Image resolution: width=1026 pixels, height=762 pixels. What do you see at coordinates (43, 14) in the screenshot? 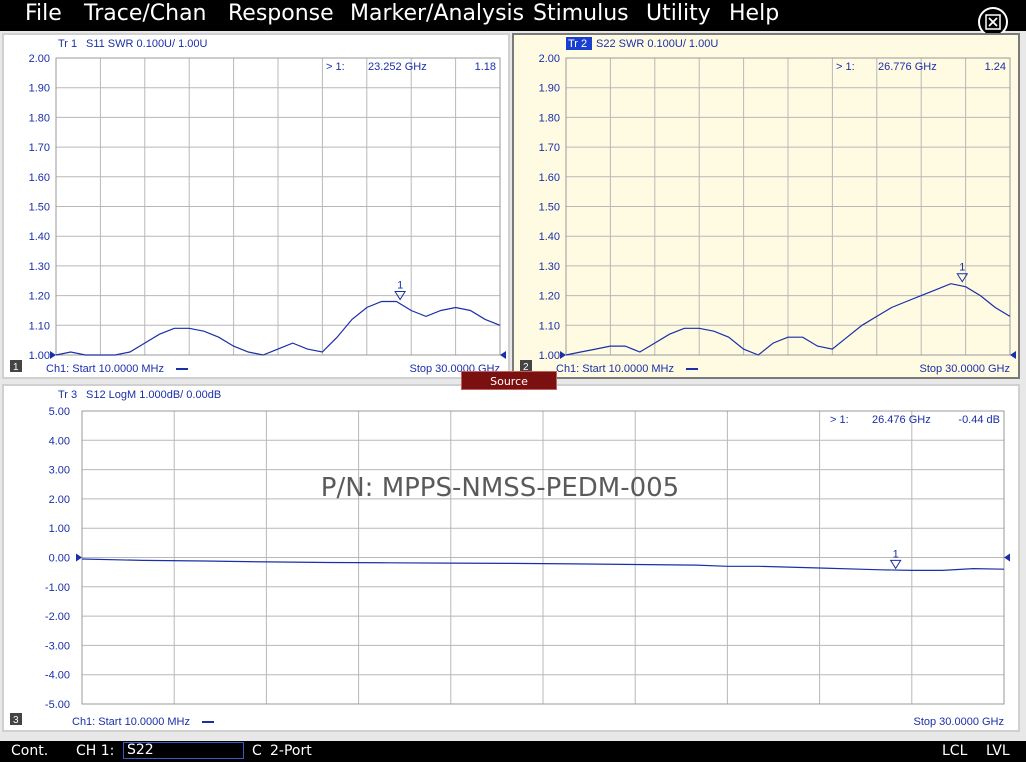
I see `menu-file: File` at bounding box center [43, 14].